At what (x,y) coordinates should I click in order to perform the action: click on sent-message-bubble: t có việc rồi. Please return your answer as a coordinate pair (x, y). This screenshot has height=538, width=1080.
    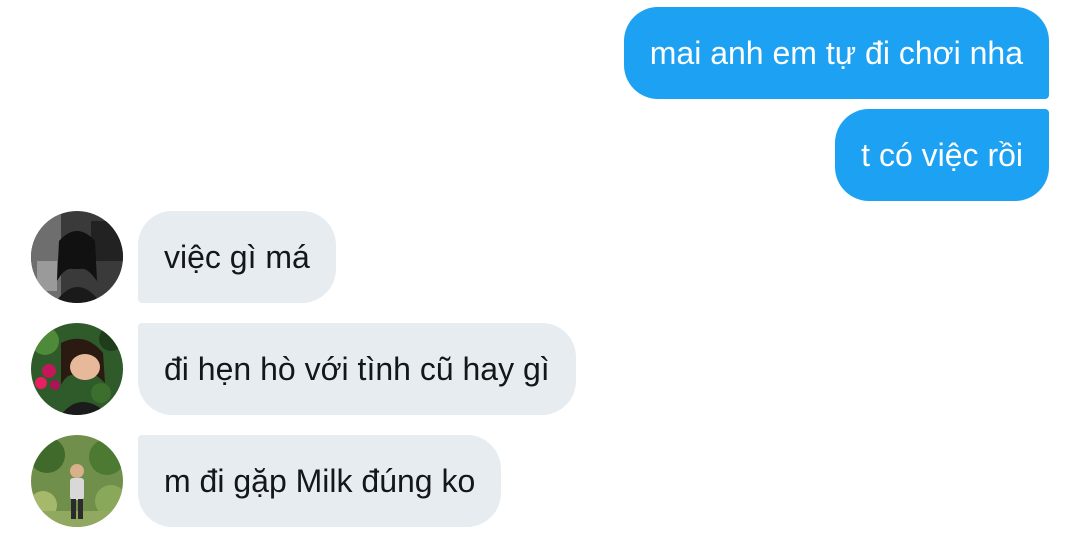
    Looking at the image, I should click on (942, 155).